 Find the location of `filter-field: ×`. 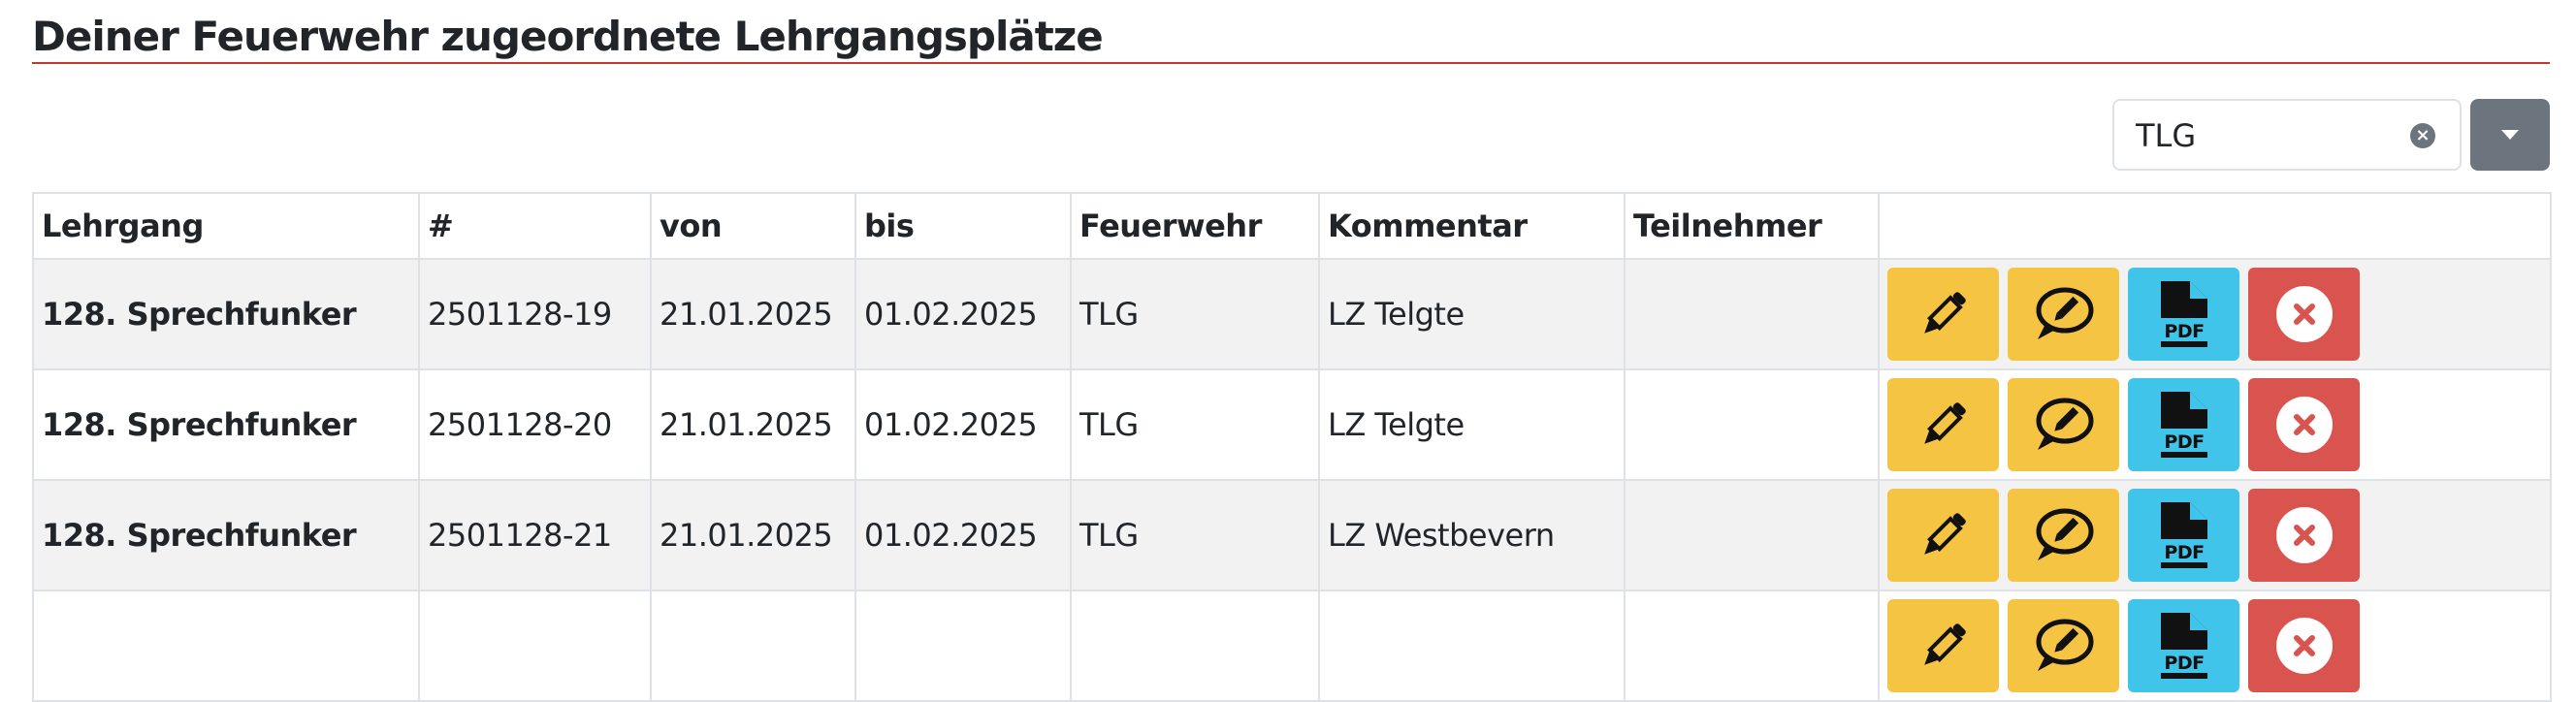

filter-field: × is located at coordinates (2287, 135).